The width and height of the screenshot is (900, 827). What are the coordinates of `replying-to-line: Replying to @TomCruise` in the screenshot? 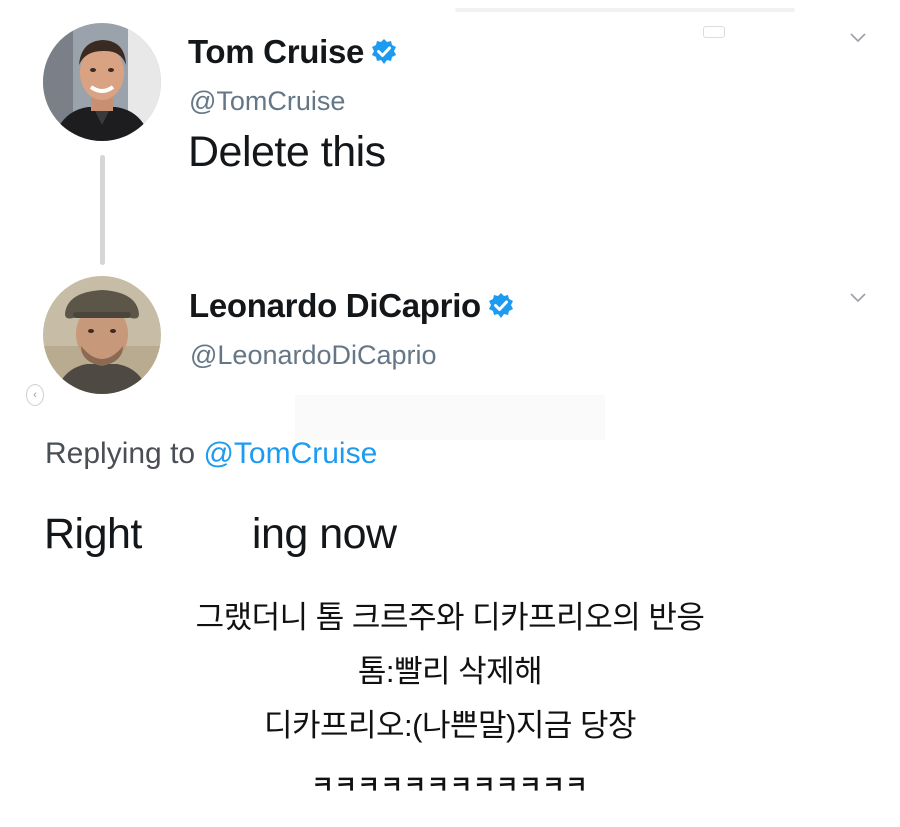 It's located at (211, 454).